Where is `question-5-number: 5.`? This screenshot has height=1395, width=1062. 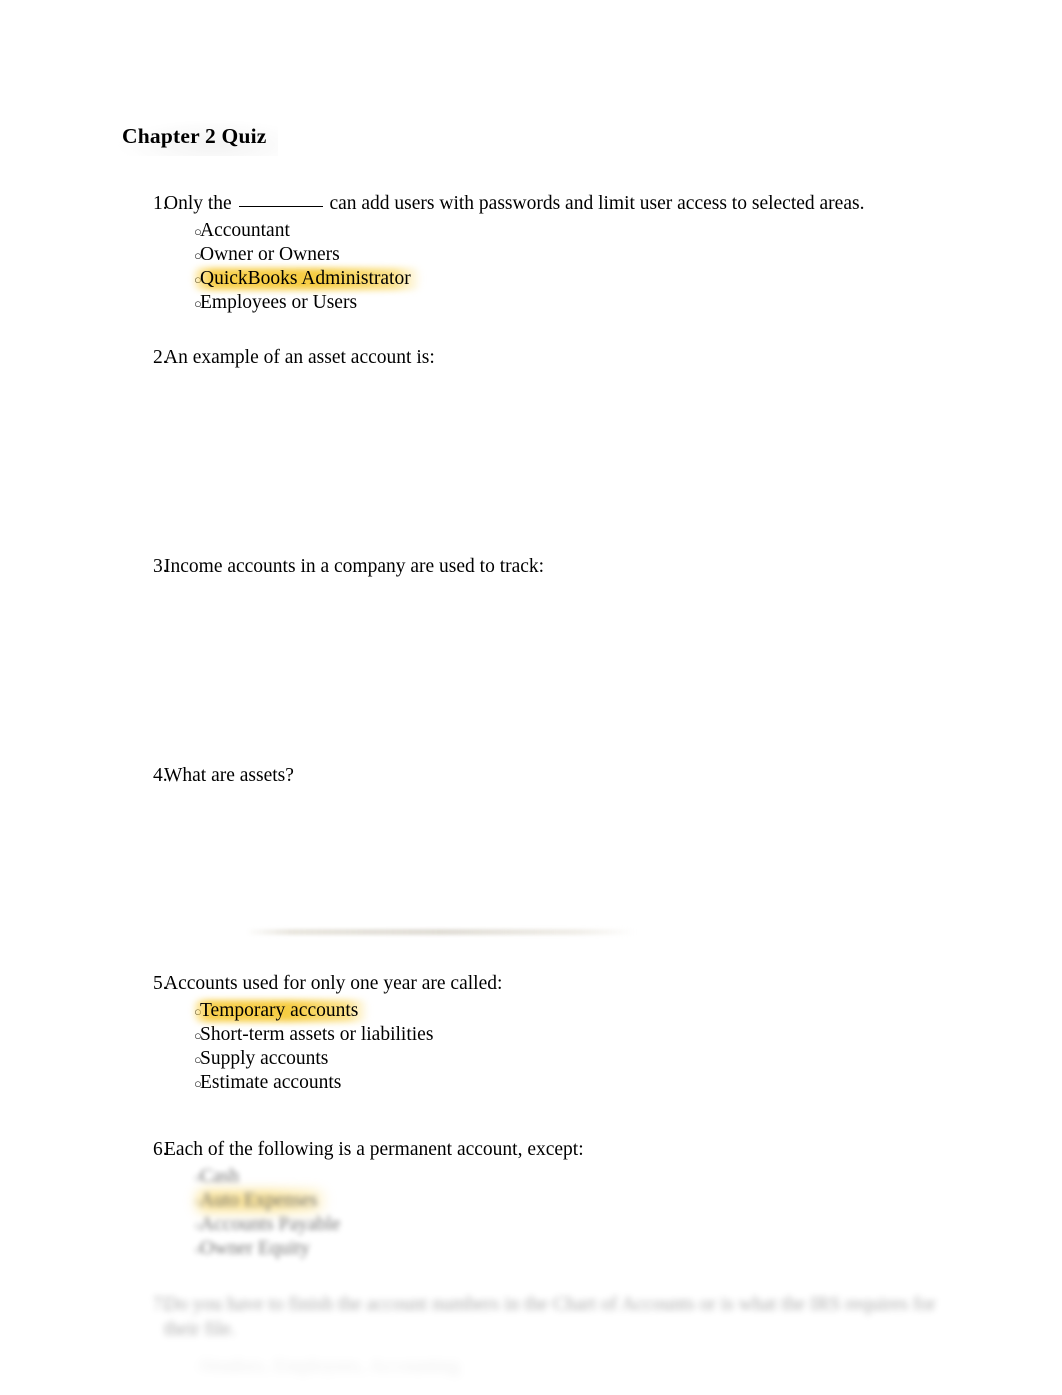
question-5-number: 5. is located at coordinates (160, 983).